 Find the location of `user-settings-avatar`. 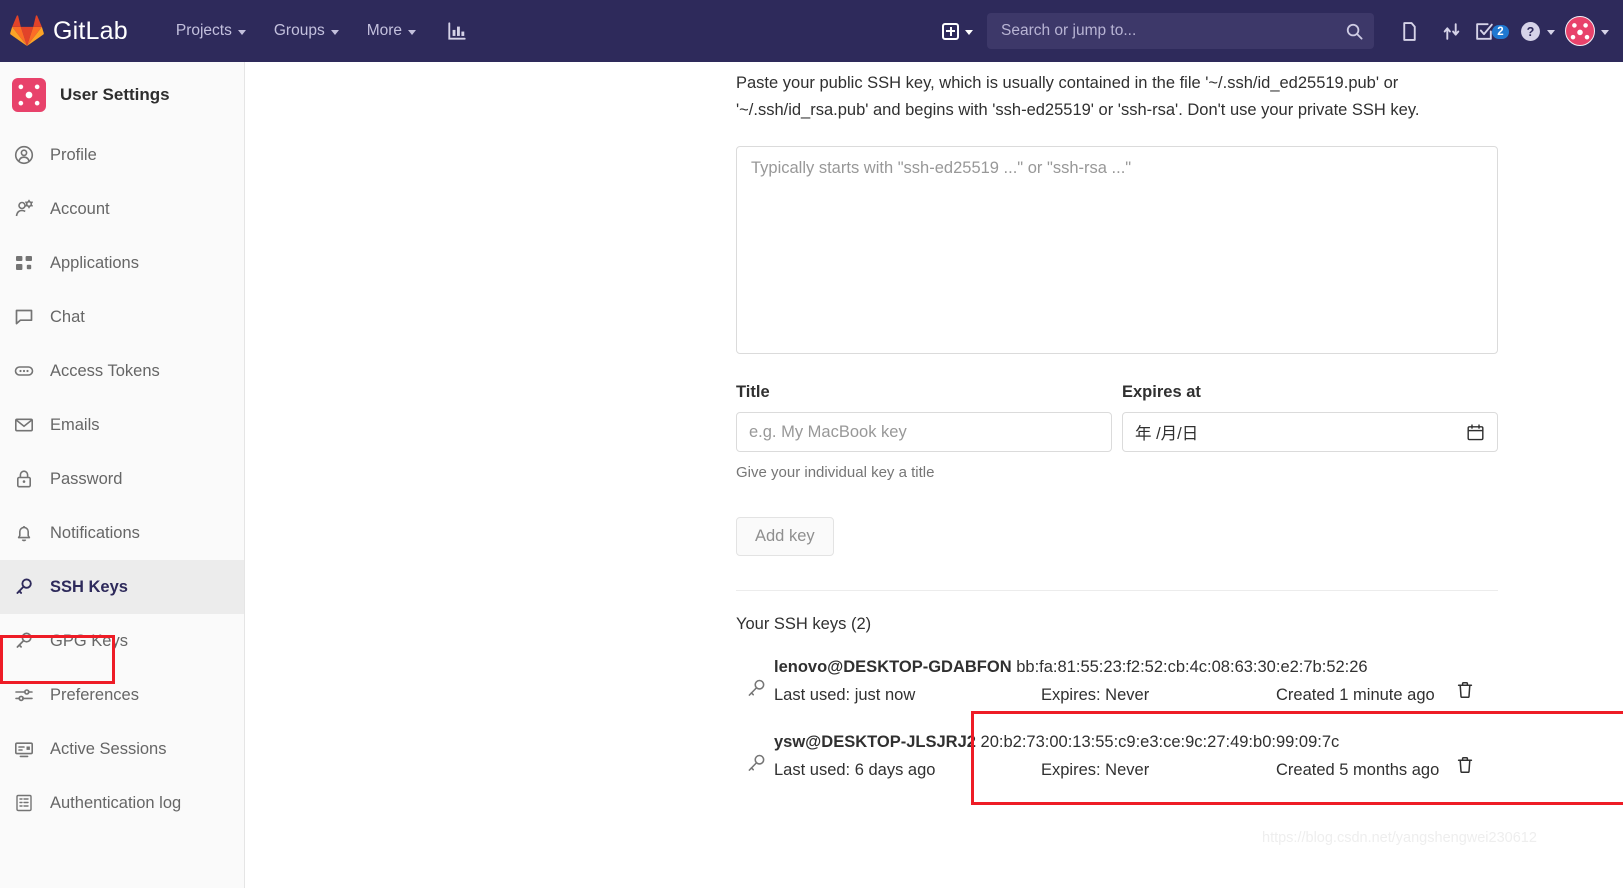

user-settings-avatar is located at coordinates (29, 95).